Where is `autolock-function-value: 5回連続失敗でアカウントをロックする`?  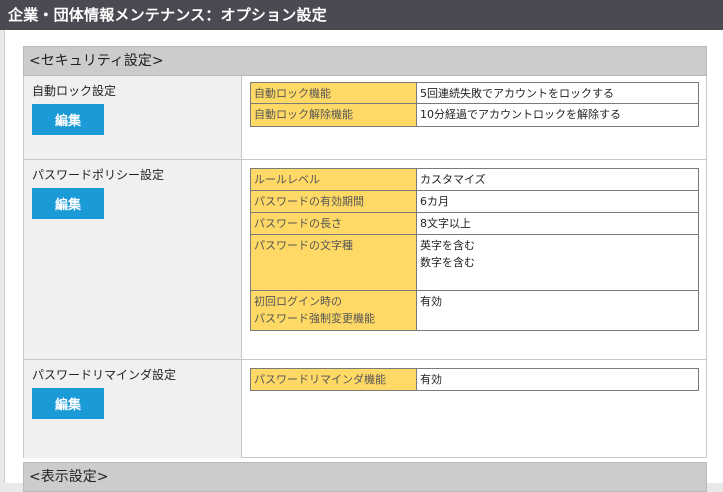 autolock-function-value: 5回連続失敗でアカウントをロックする is located at coordinates (557, 93).